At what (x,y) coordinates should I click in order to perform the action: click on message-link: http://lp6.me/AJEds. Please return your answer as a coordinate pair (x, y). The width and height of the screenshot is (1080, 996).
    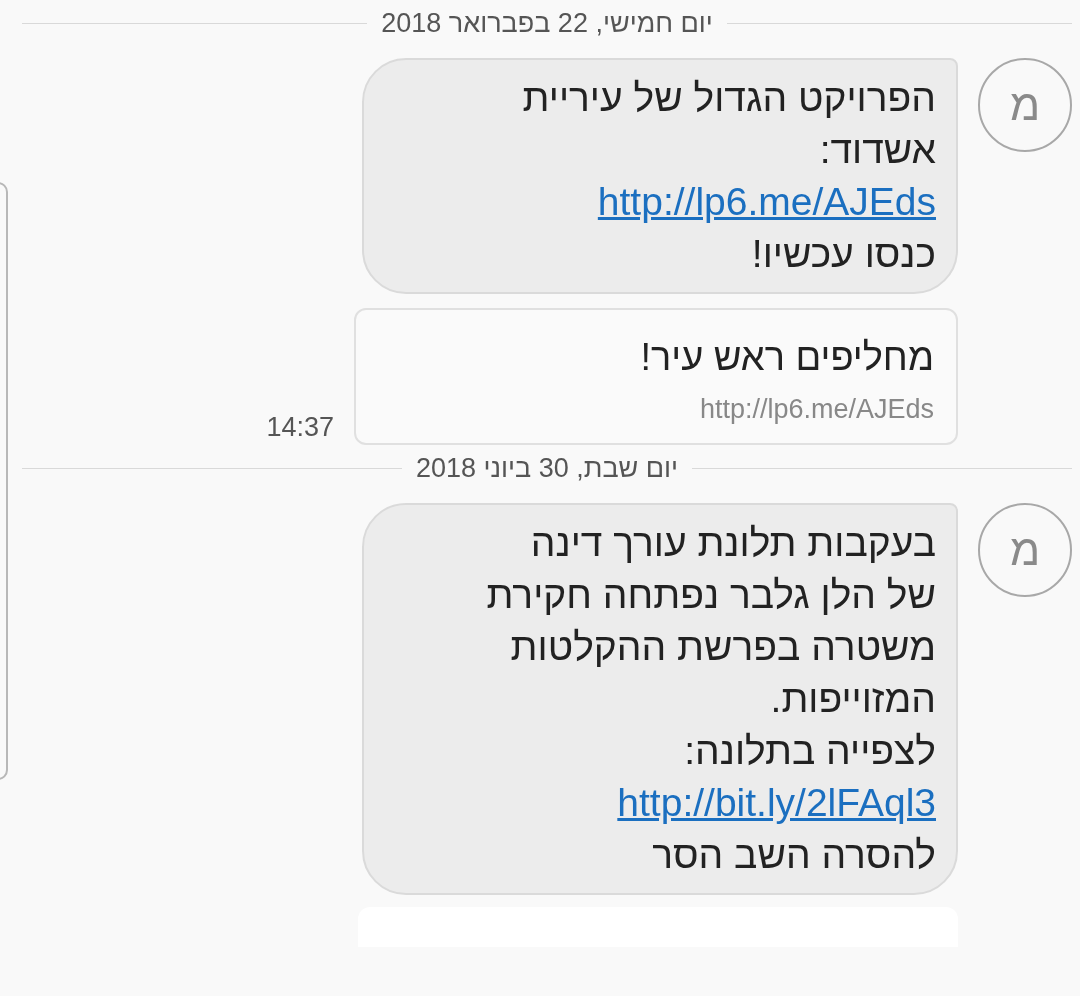
    Looking at the image, I should click on (766, 202).